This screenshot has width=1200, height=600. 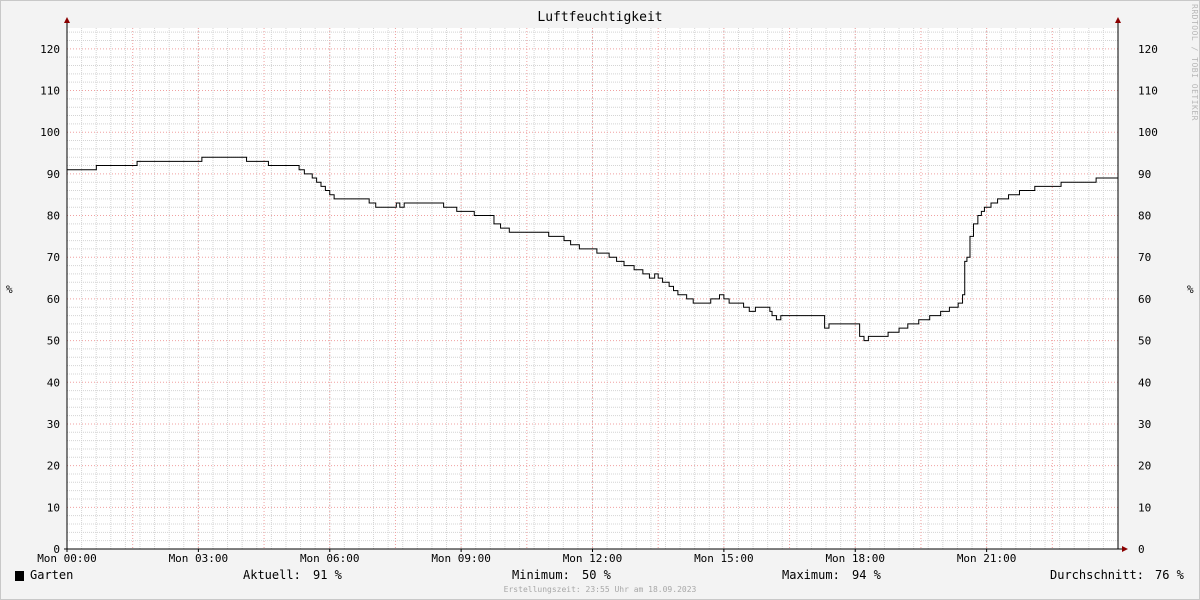 What do you see at coordinates (327, 575) in the screenshot?
I see `legend-current-value: 91 %` at bounding box center [327, 575].